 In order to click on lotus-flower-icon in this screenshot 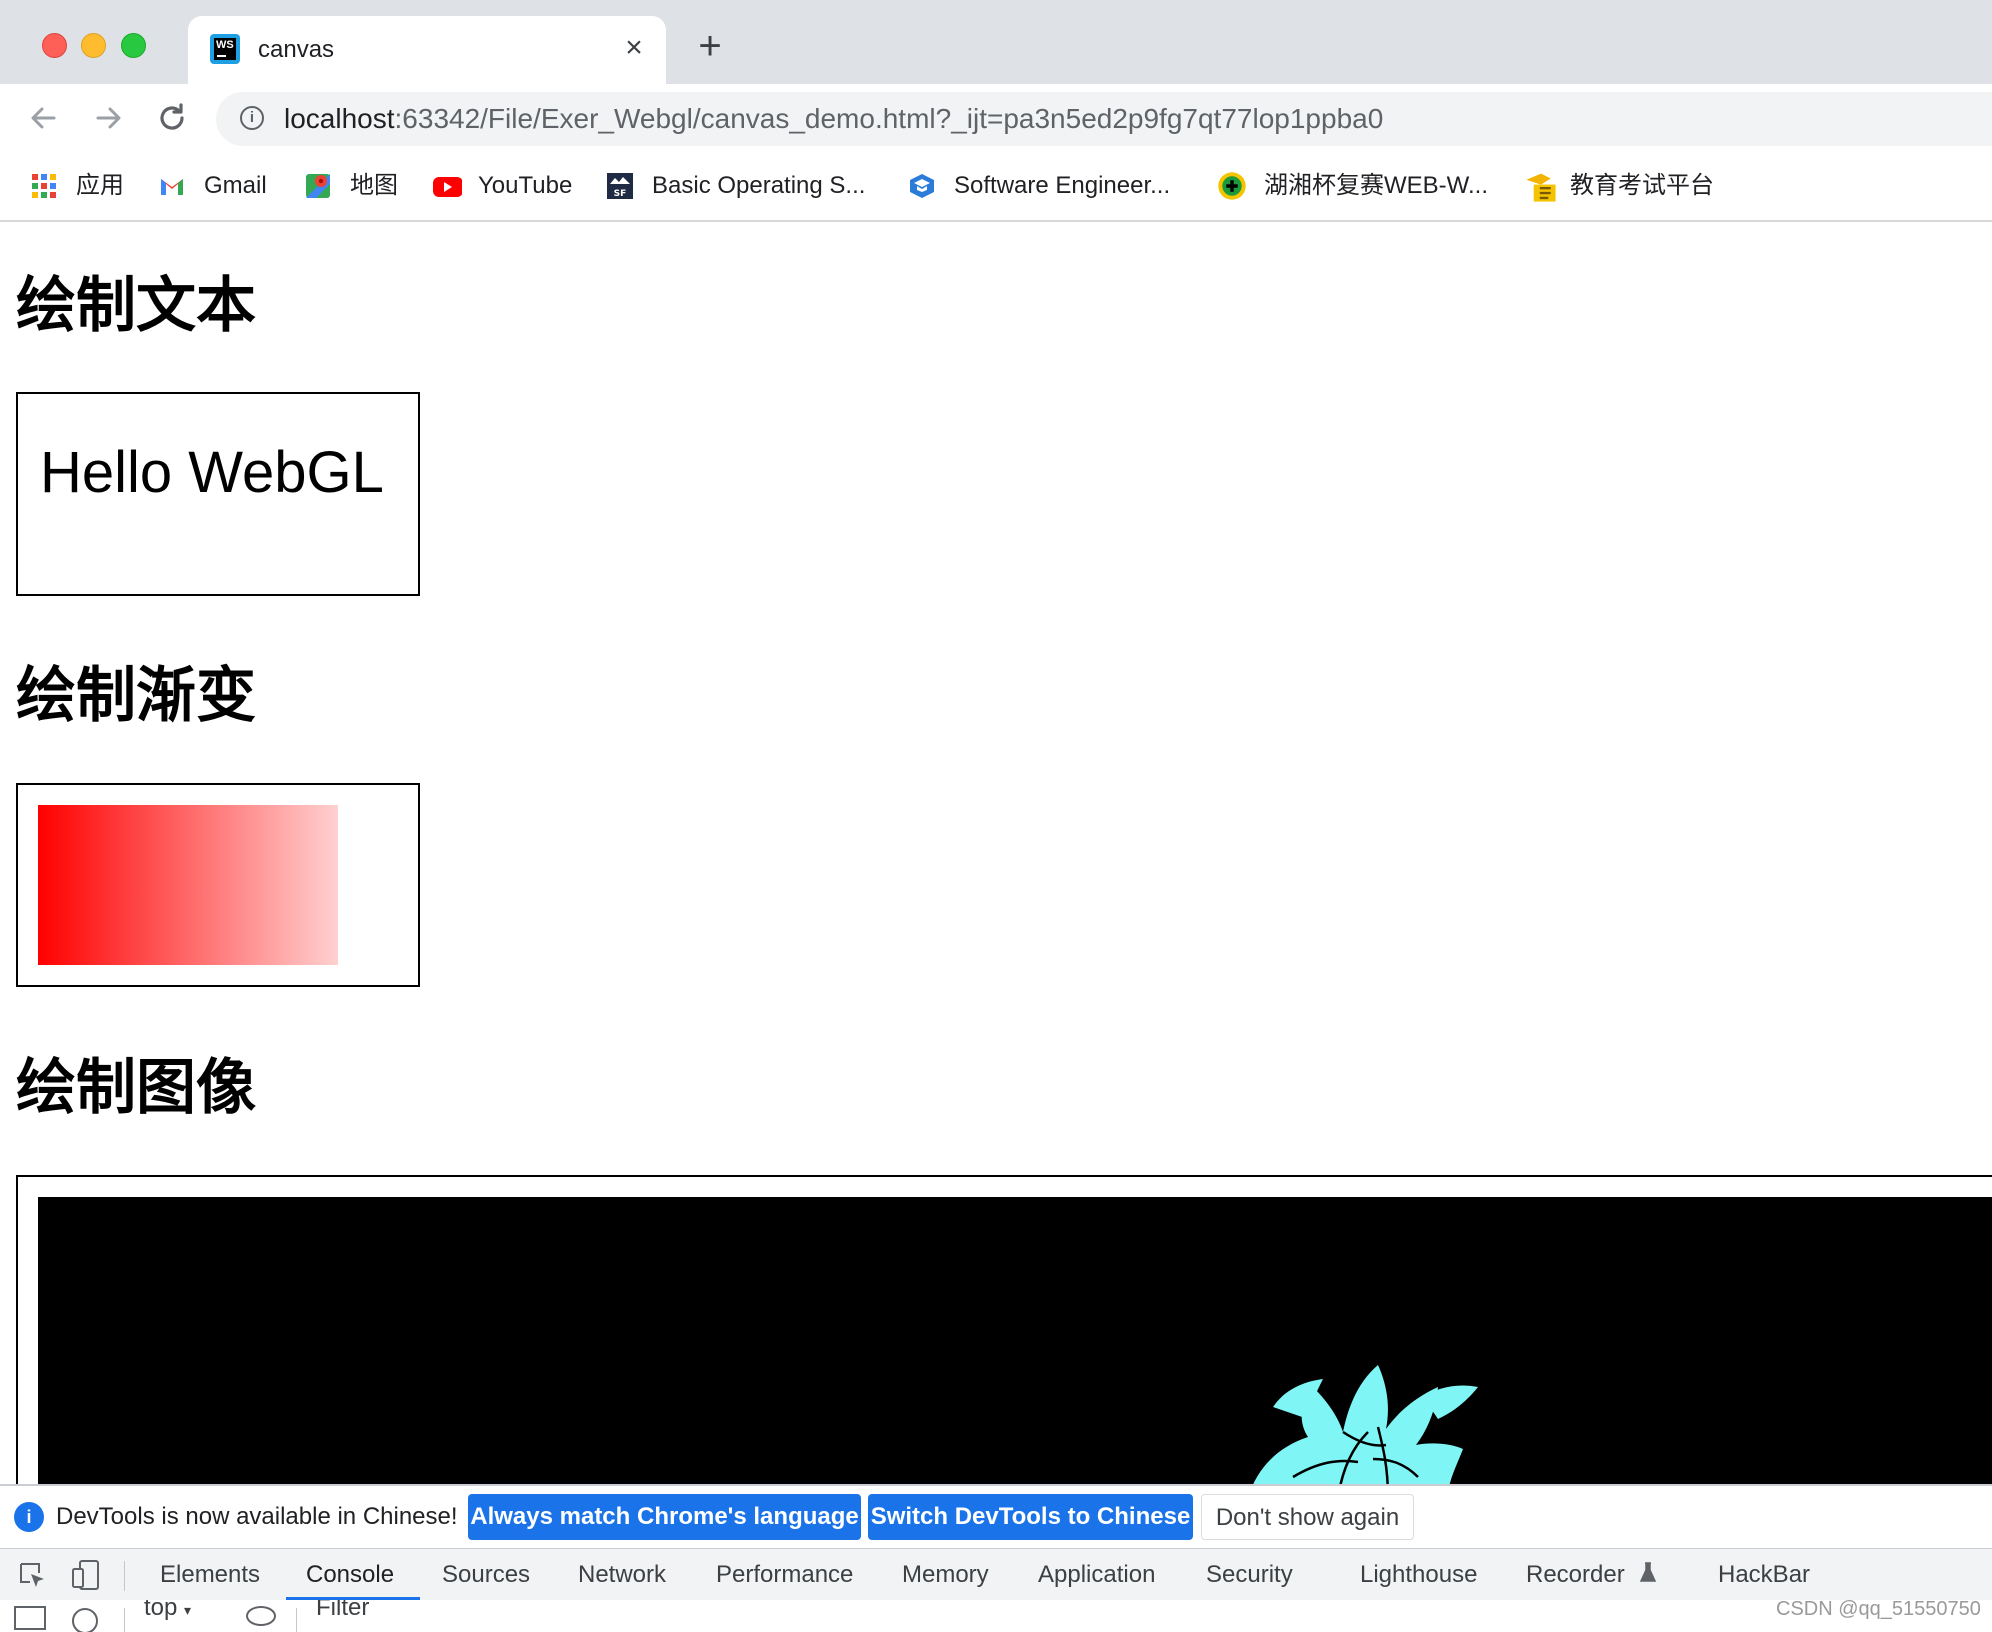, I will do `click(1363, 1431)`.